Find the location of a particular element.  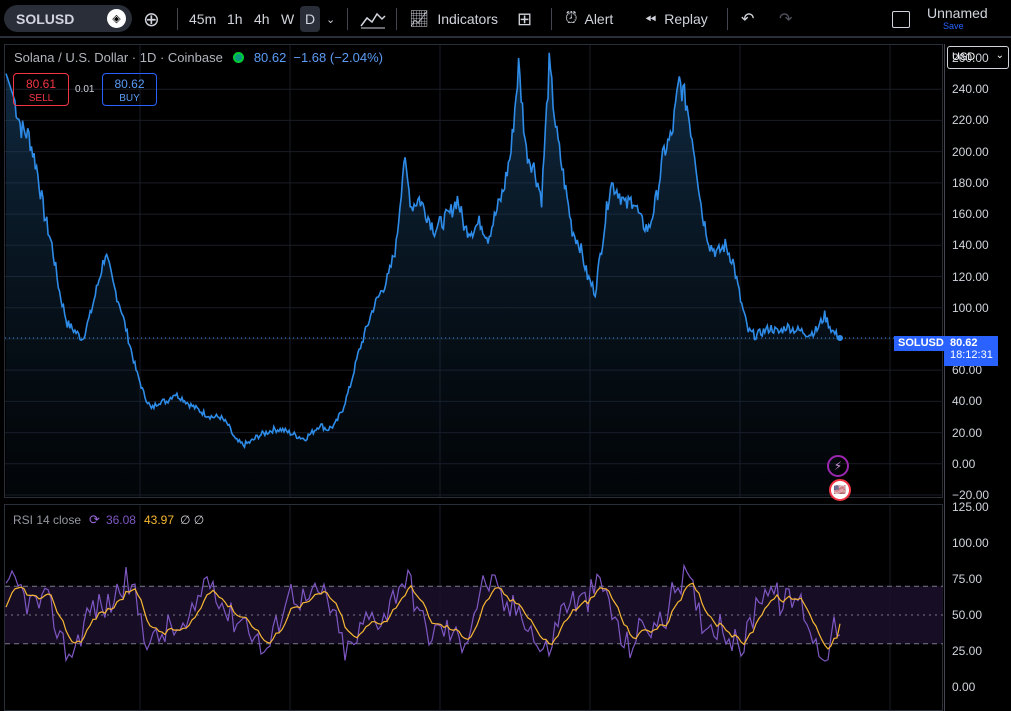

price-tag-value: 80.62 18:12:31 is located at coordinates (971, 351).